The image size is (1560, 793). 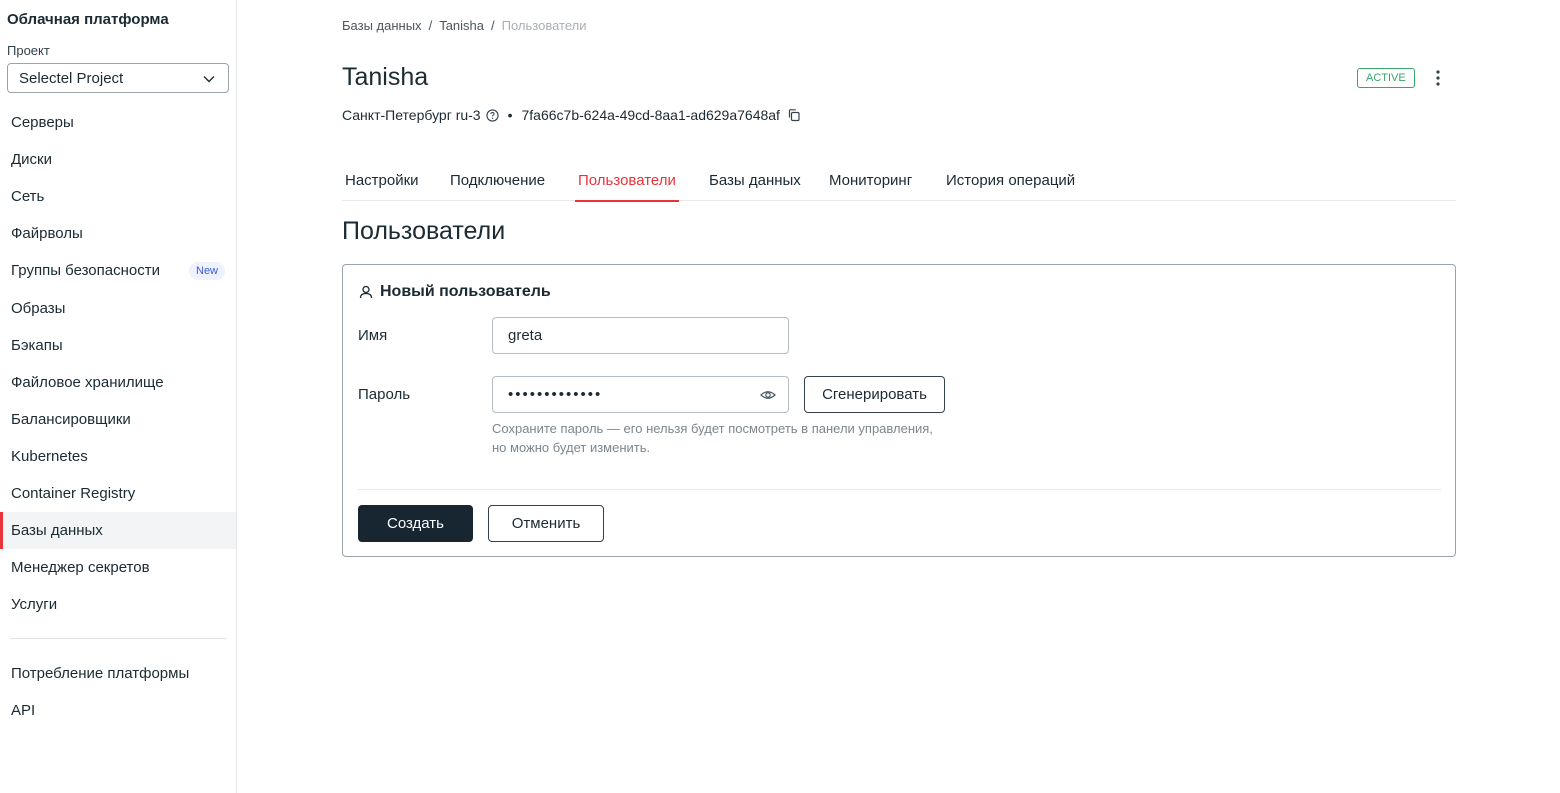 What do you see at coordinates (71, 419) in the screenshot?
I see `sidebar-item-label: Балансировщики` at bounding box center [71, 419].